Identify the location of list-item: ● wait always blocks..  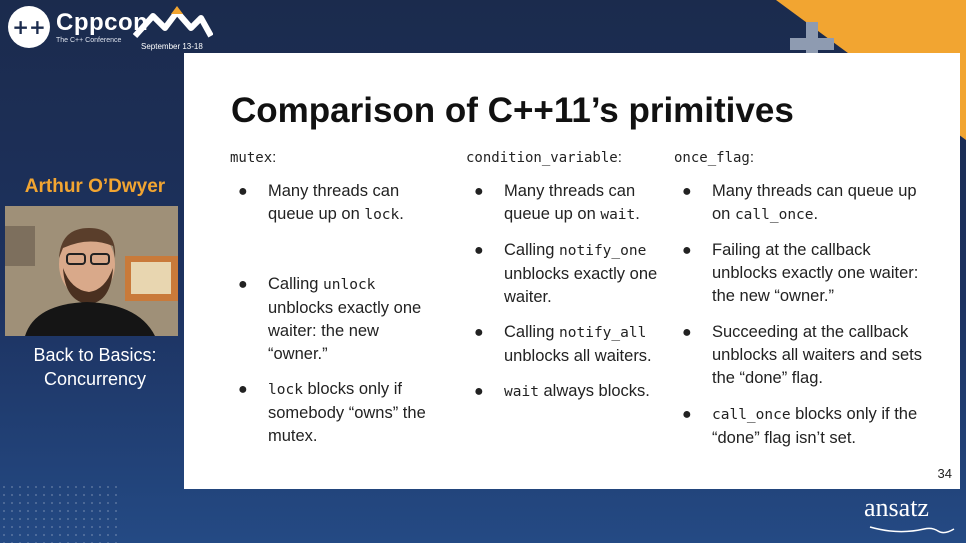
(571, 392).